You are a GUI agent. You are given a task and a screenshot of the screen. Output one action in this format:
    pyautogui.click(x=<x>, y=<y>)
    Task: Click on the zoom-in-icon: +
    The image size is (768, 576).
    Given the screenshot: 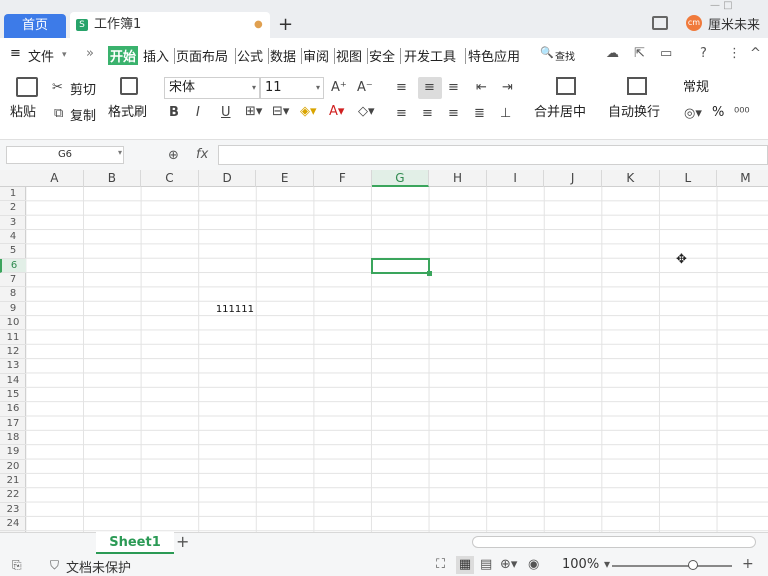 What is the action you would take?
    pyautogui.click(x=748, y=564)
    